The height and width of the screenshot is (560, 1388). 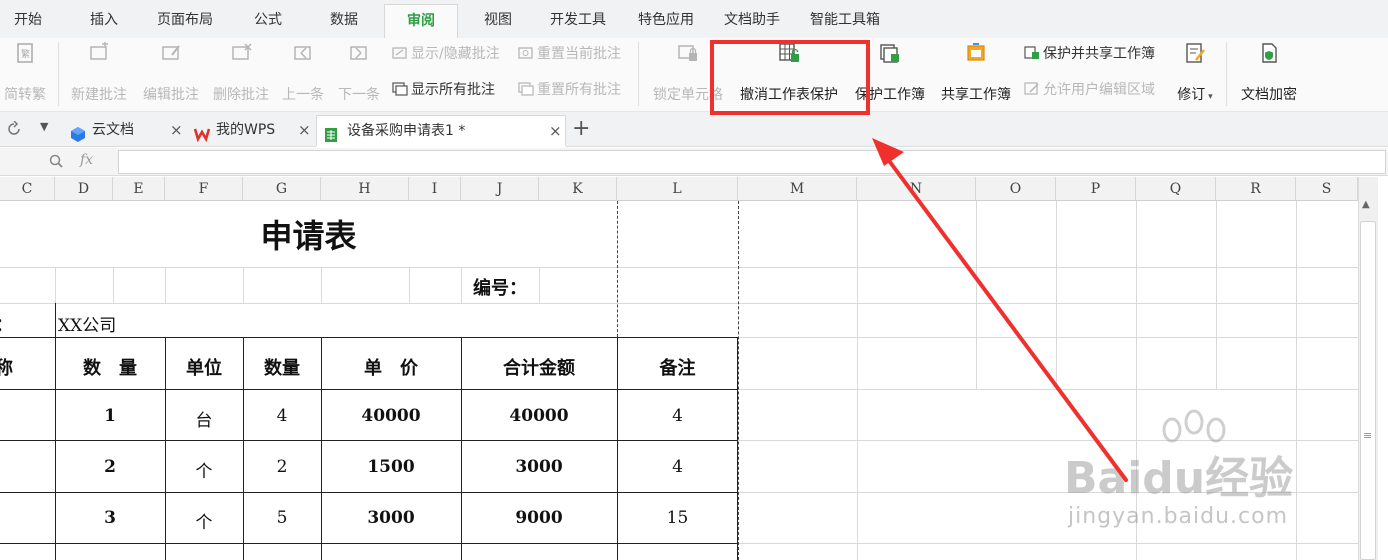 What do you see at coordinates (7, 324) in the screenshot?
I see `company-label-colon: ：` at bounding box center [7, 324].